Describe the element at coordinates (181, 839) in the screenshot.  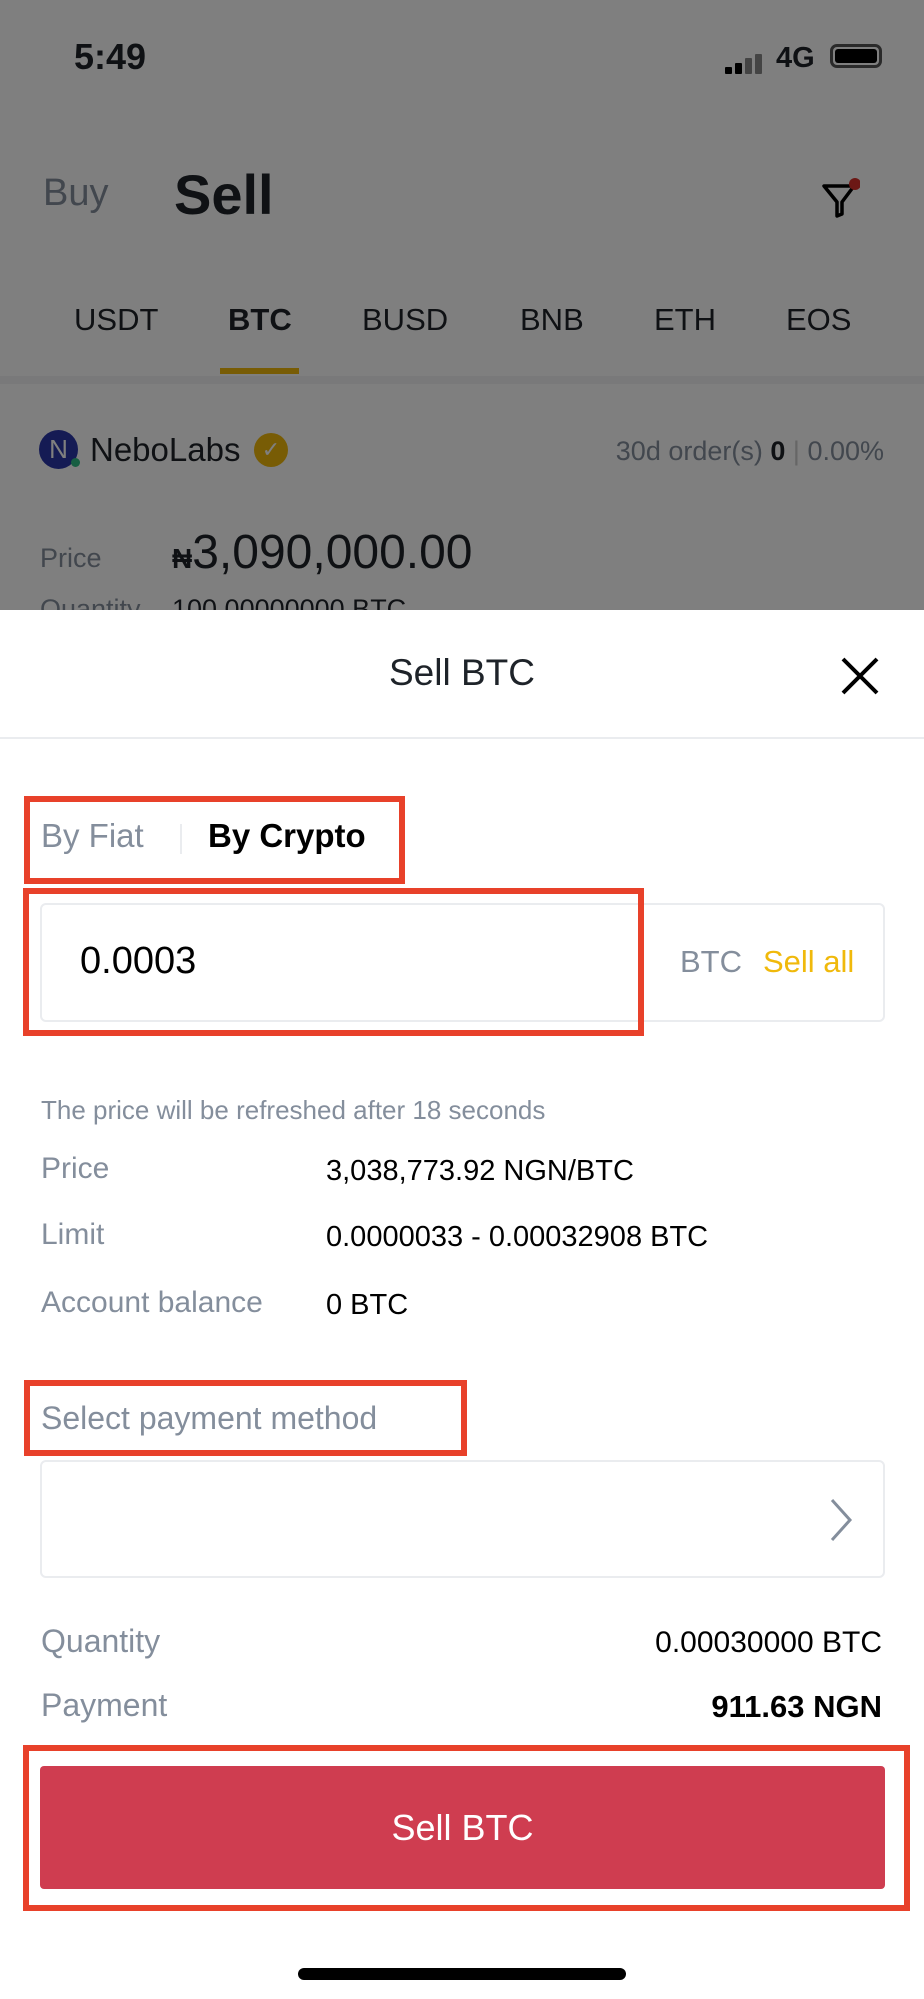
I see `tab-separator` at that location.